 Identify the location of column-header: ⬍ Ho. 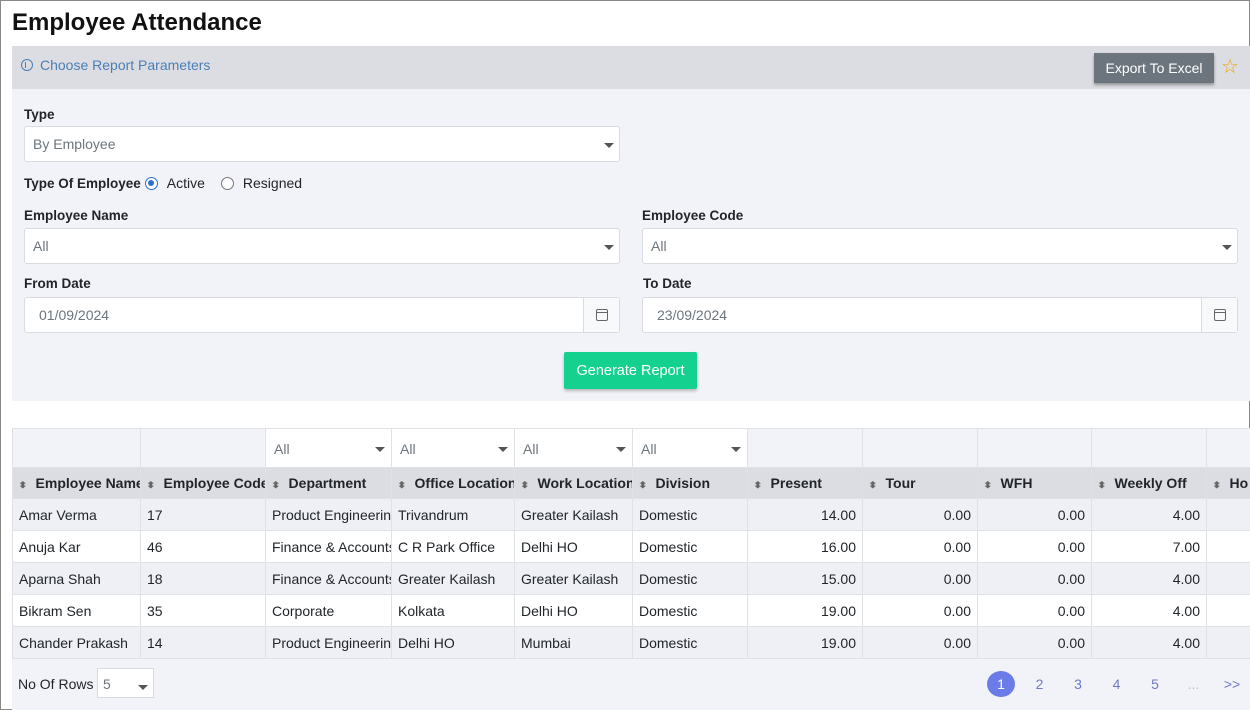
(1228, 483).